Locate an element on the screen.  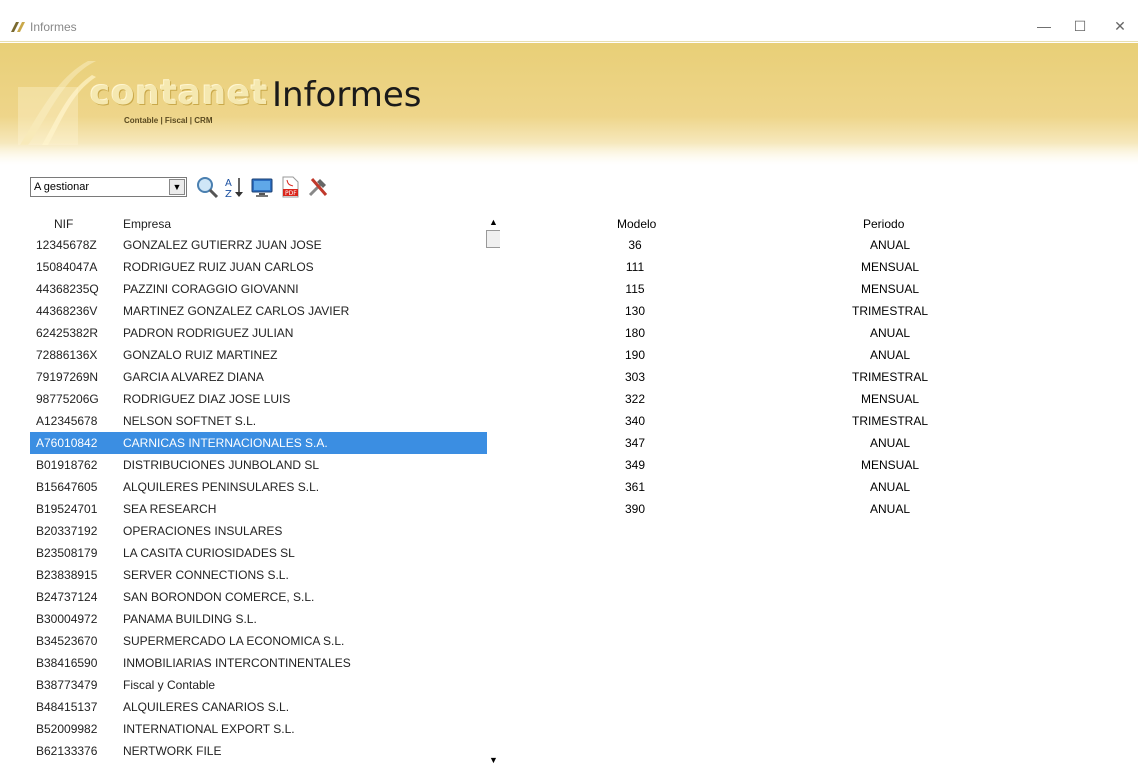
list-item: 190 ANUAL is located at coordinates (800, 355).